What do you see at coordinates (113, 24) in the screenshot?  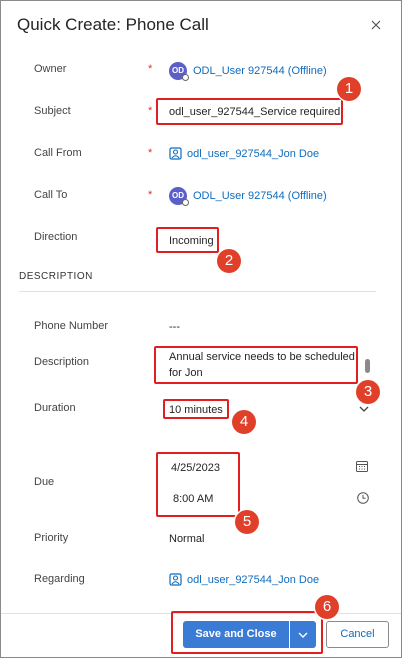 I see `dialog-title: Quick Create: Phone Call` at bounding box center [113, 24].